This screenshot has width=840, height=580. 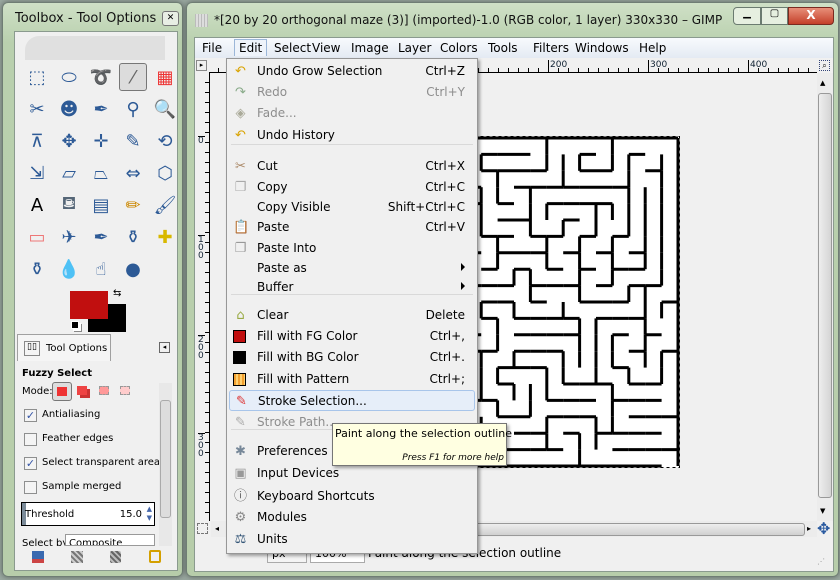 I want to click on default-colors-icon, so click(x=75, y=325).